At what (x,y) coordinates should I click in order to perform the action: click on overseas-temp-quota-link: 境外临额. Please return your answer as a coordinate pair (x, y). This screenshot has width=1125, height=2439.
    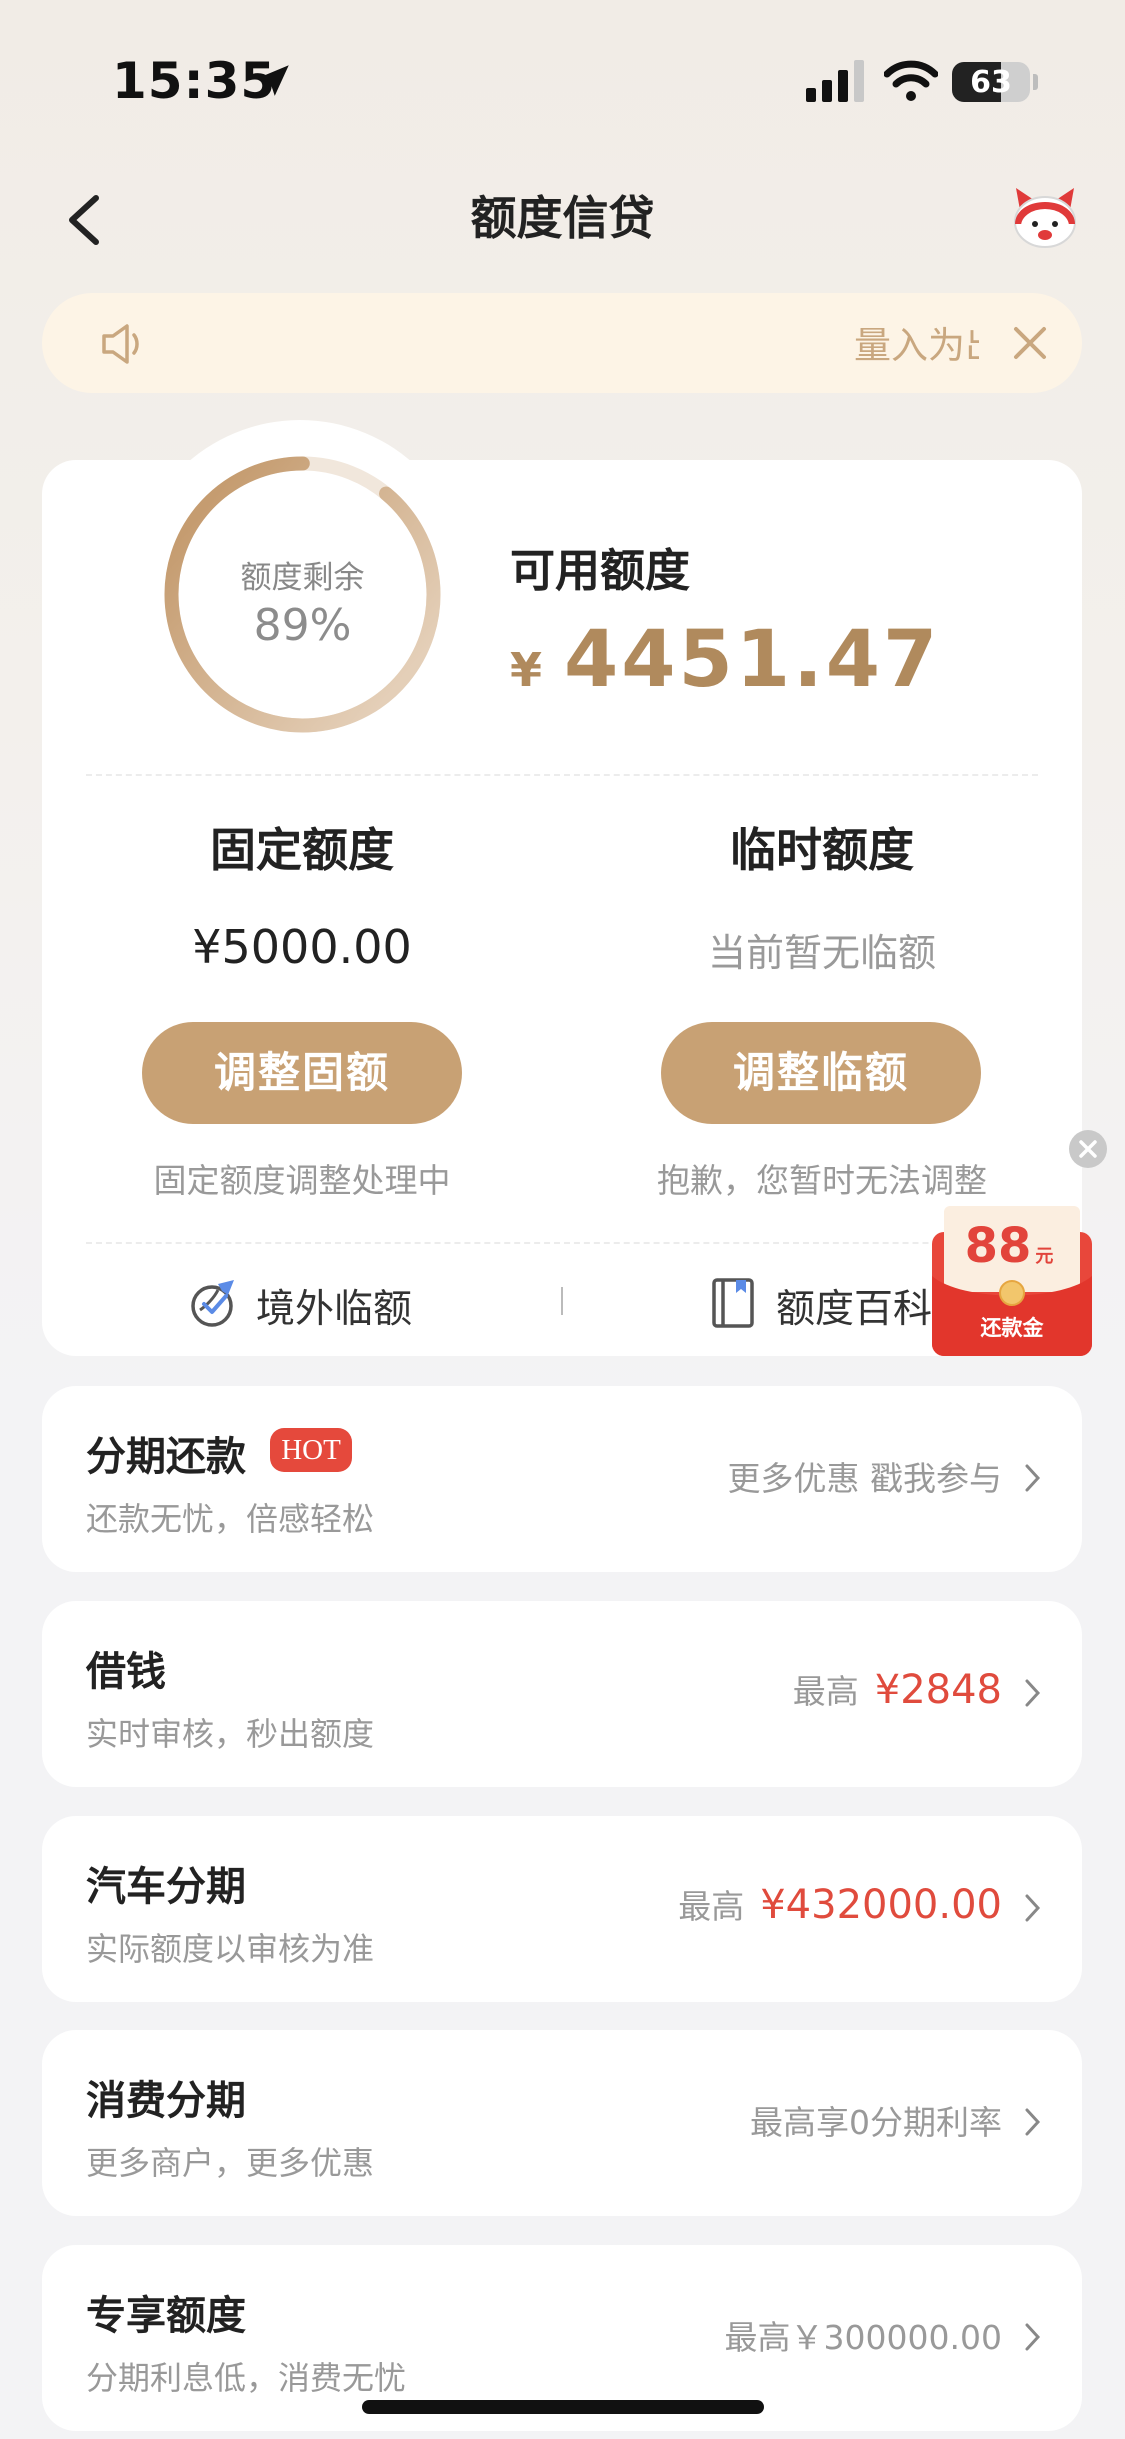
    Looking at the image, I should click on (318, 1305).